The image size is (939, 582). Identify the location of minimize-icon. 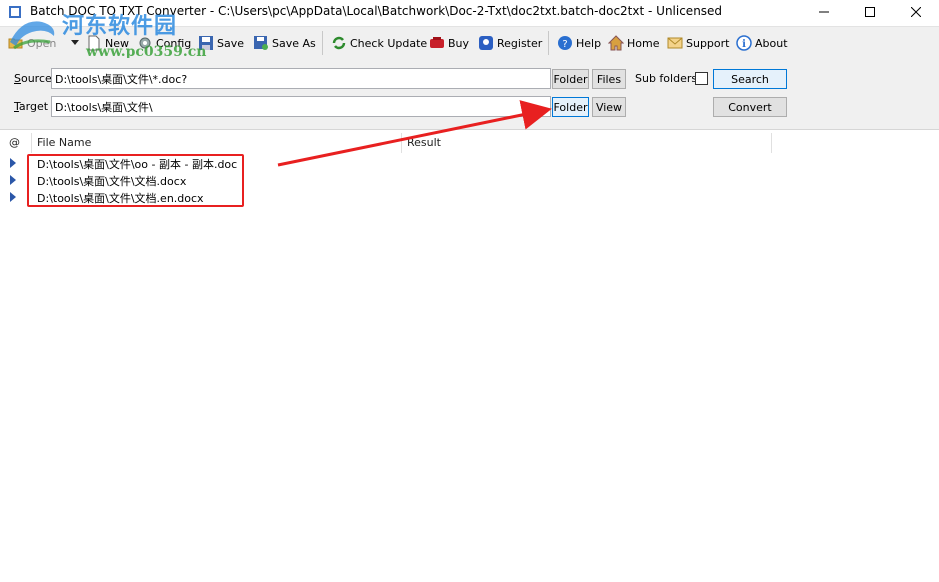
(824, 12).